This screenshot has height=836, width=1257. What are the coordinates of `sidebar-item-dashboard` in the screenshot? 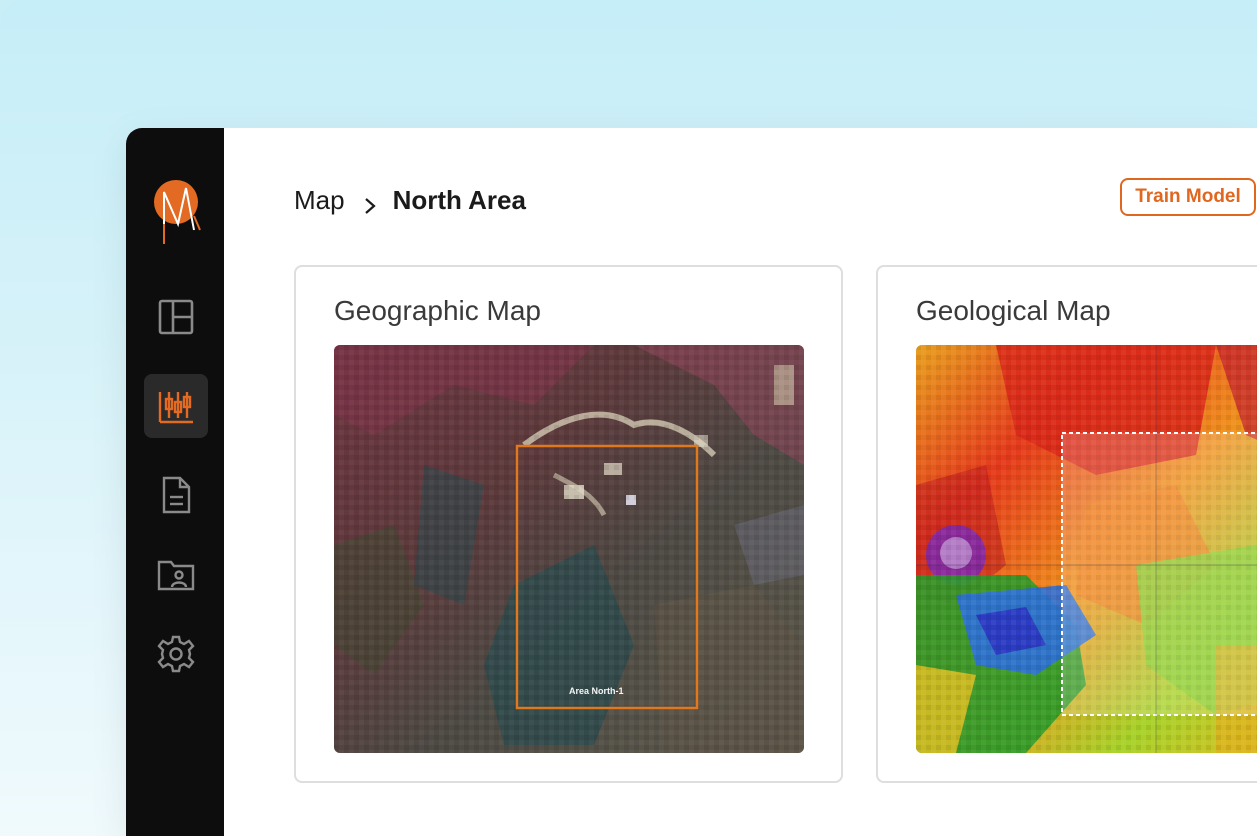 It's located at (176, 317).